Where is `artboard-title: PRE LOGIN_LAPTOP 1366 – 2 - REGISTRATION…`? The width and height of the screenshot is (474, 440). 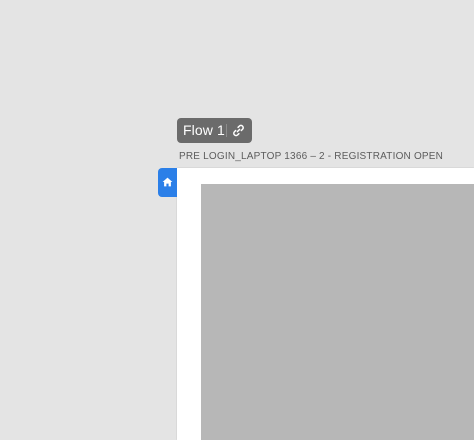 artboard-title: PRE LOGIN_LAPTOP 1366 – 2 - REGISTRATION… is located at coordinates (311, 156).